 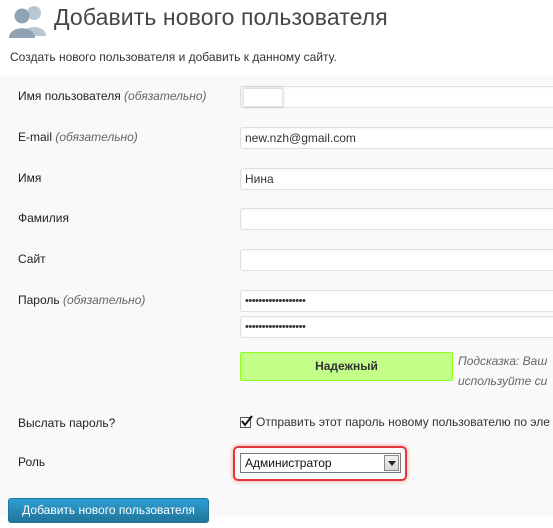 What do you see at coordinates (396, 327) in the screenshot?
I see `password-confirm-input` at bounding box center [396, 327].